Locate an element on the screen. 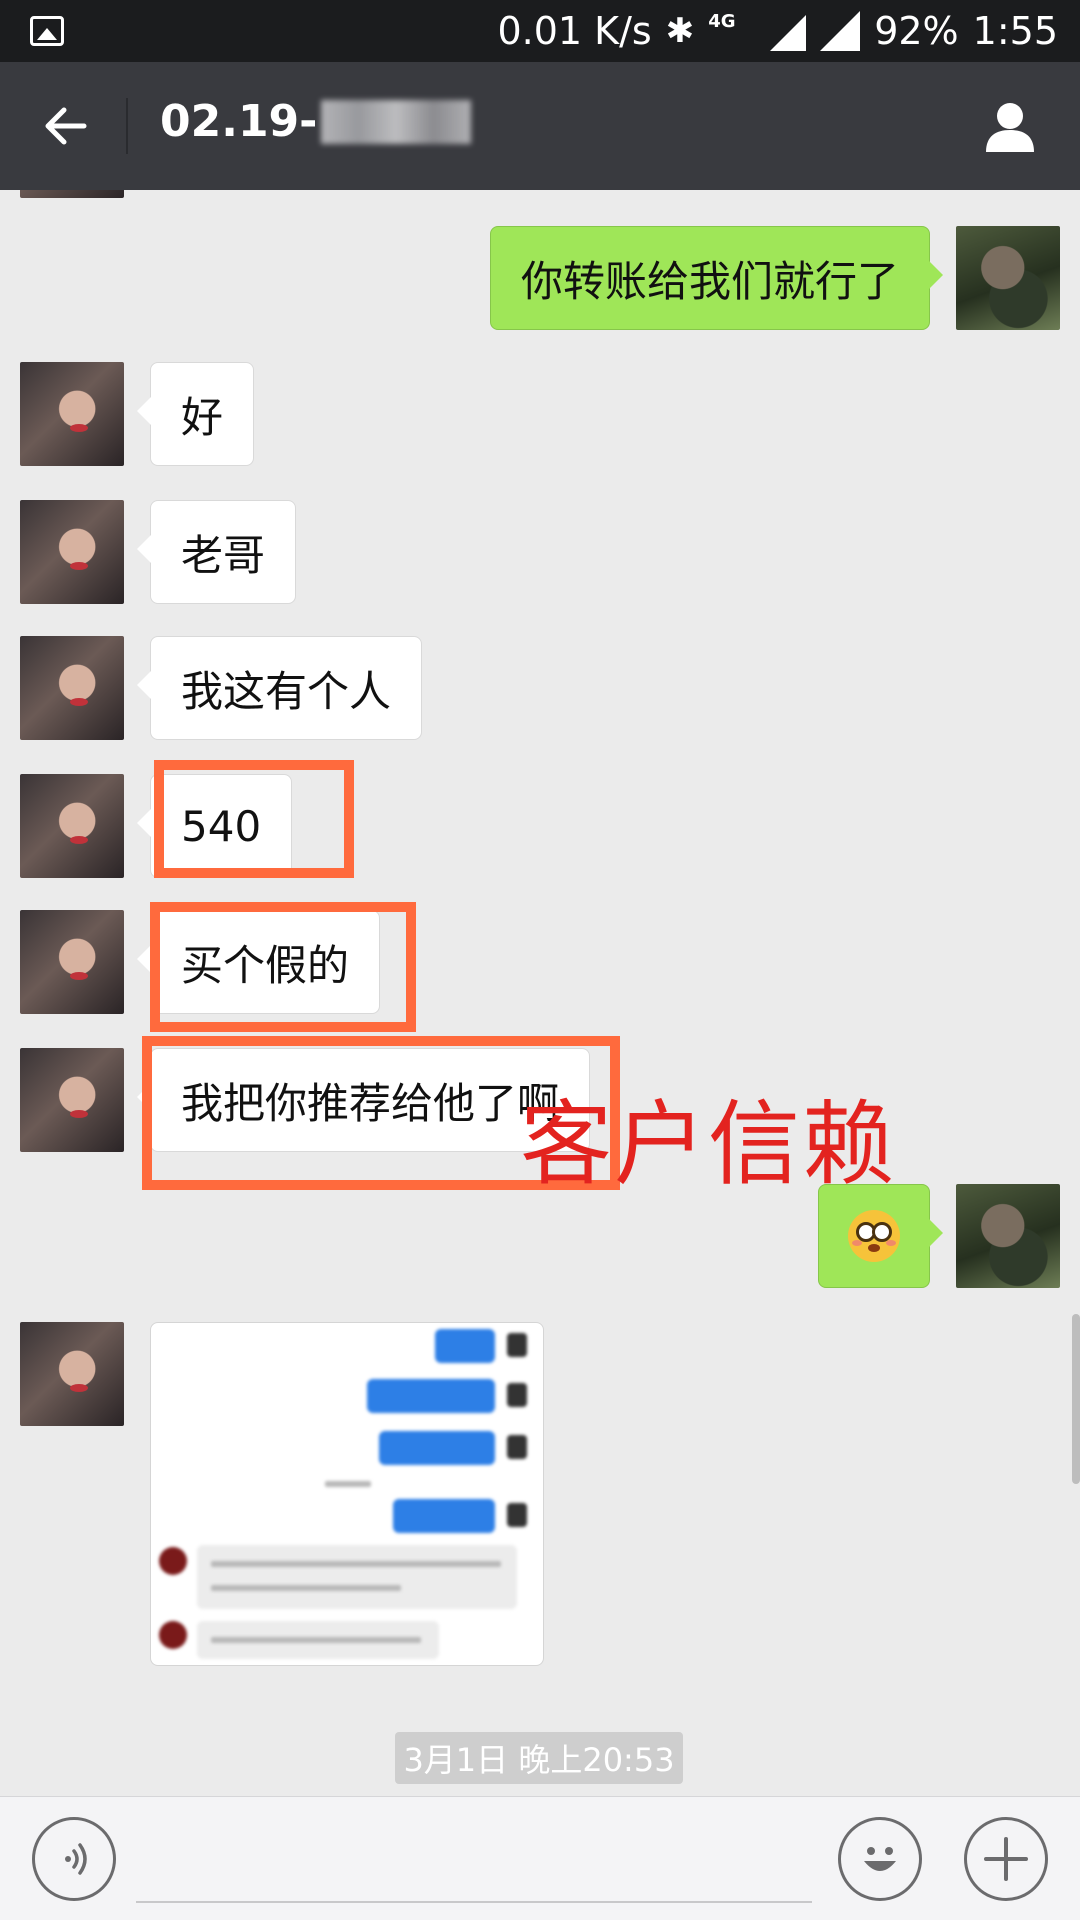  input-bar is located at coordinates (540, 1858).